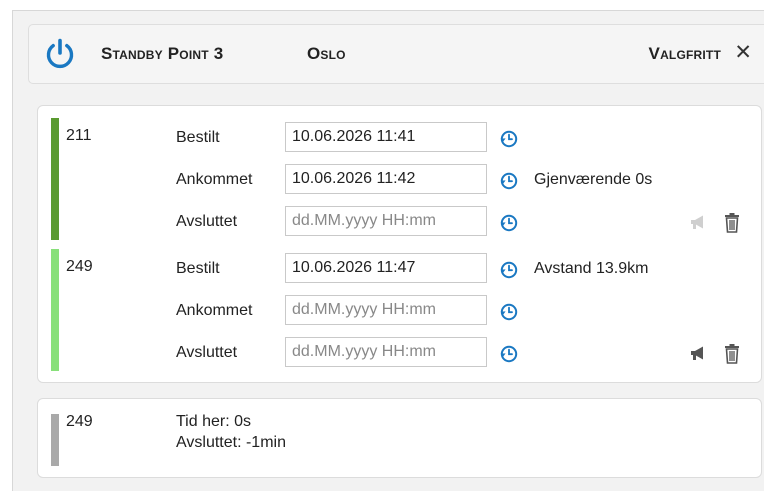 This screenshot has width=764, height=491. Describe the element at coordinates (60, 54) in the screenshot. I see `power-icon` at that location.